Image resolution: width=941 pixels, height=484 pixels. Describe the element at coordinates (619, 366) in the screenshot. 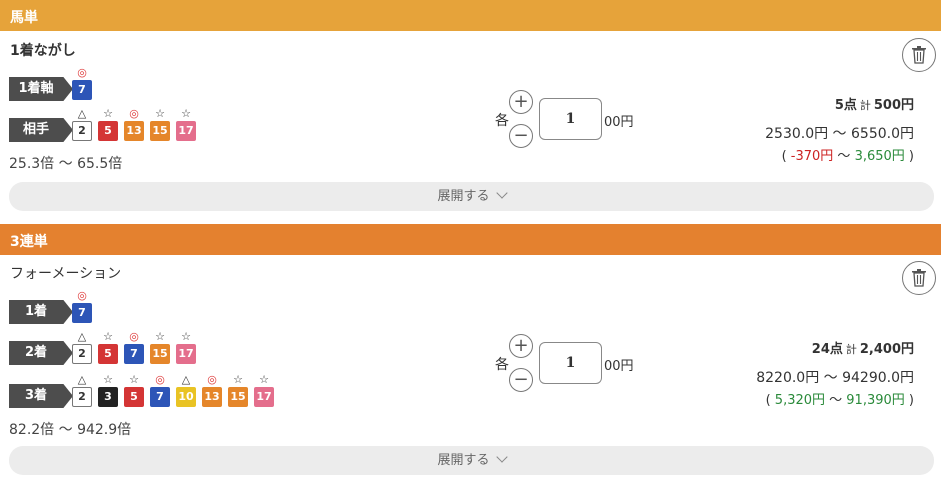

I see `amount-unit: 00円` at that location.